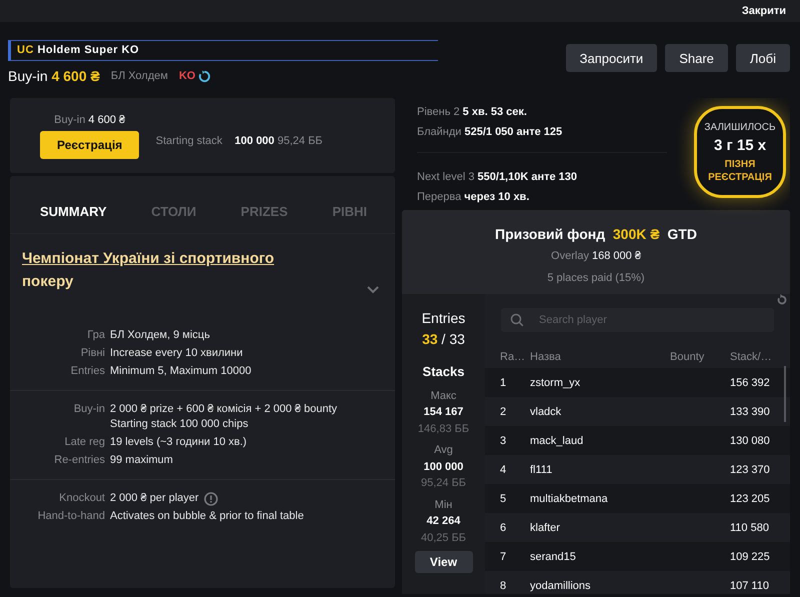 Image resolution: width=800 pixels, height=597 pixels. What do you see at coordinates (181, 372) in the screenshot?
I see `field-value: Minimum 5, Maximum 10000` at bounding box center [181, 372].